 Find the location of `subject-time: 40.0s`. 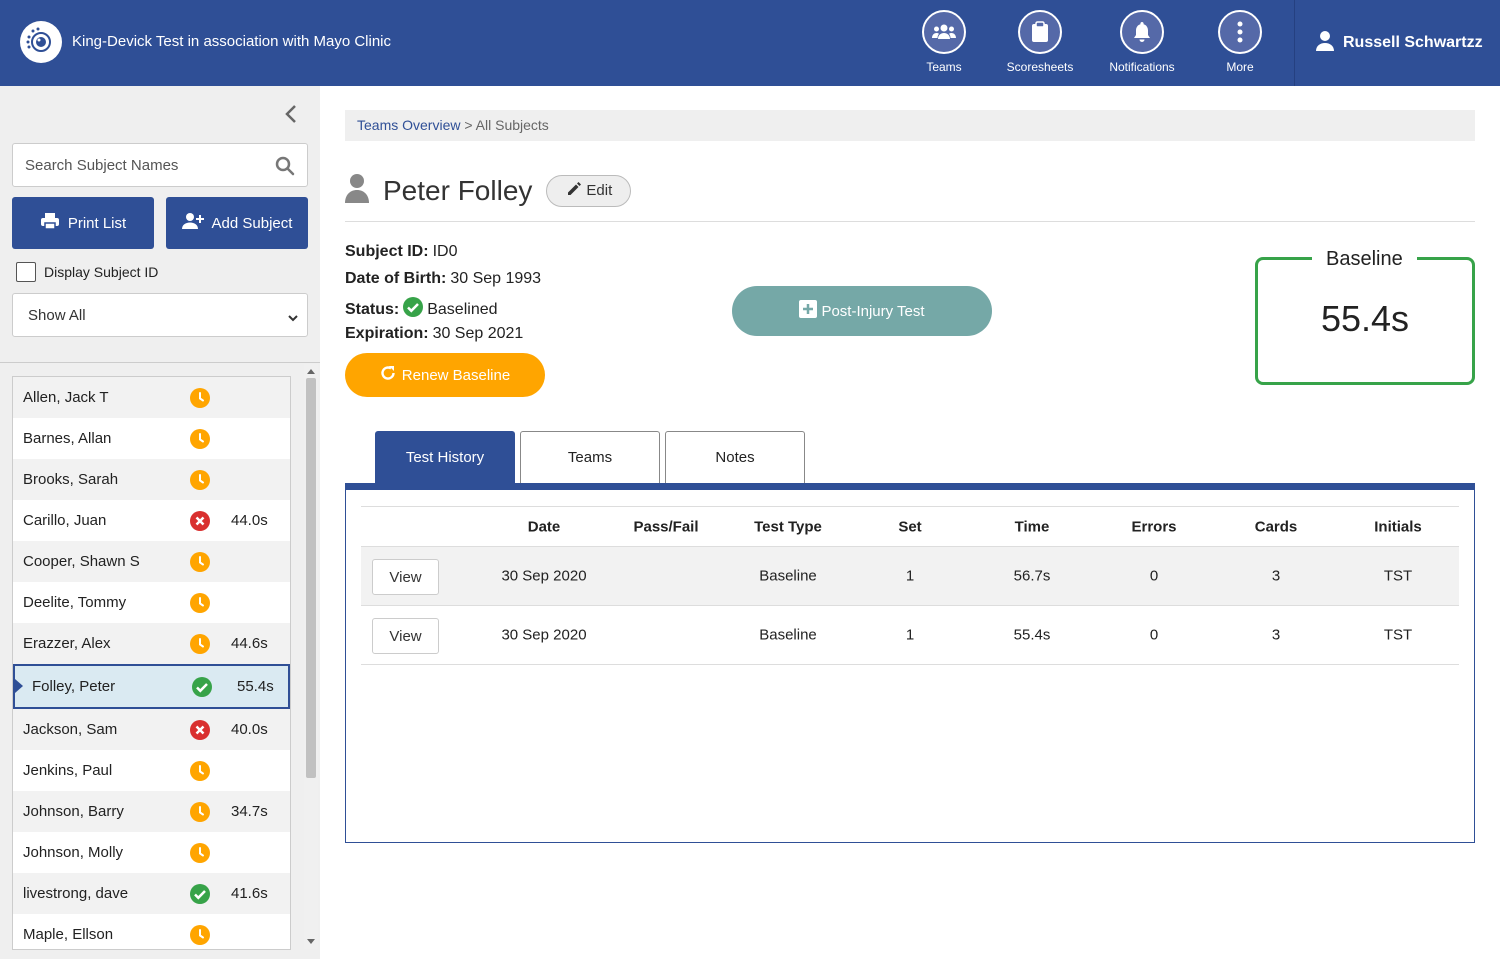

subject-time: 40.0s is located at coordinates (249, 729).